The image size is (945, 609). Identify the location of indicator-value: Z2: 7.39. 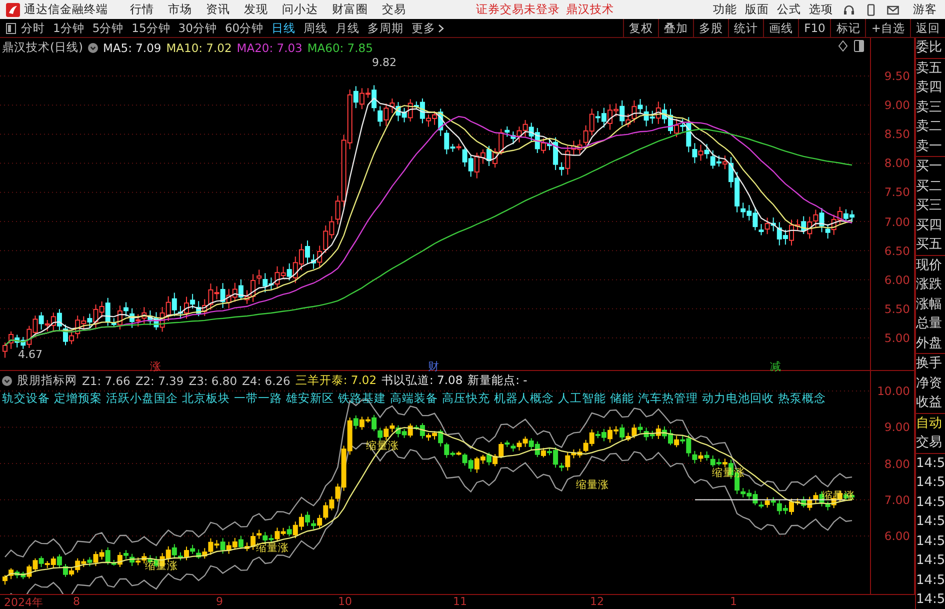
(159, 381).